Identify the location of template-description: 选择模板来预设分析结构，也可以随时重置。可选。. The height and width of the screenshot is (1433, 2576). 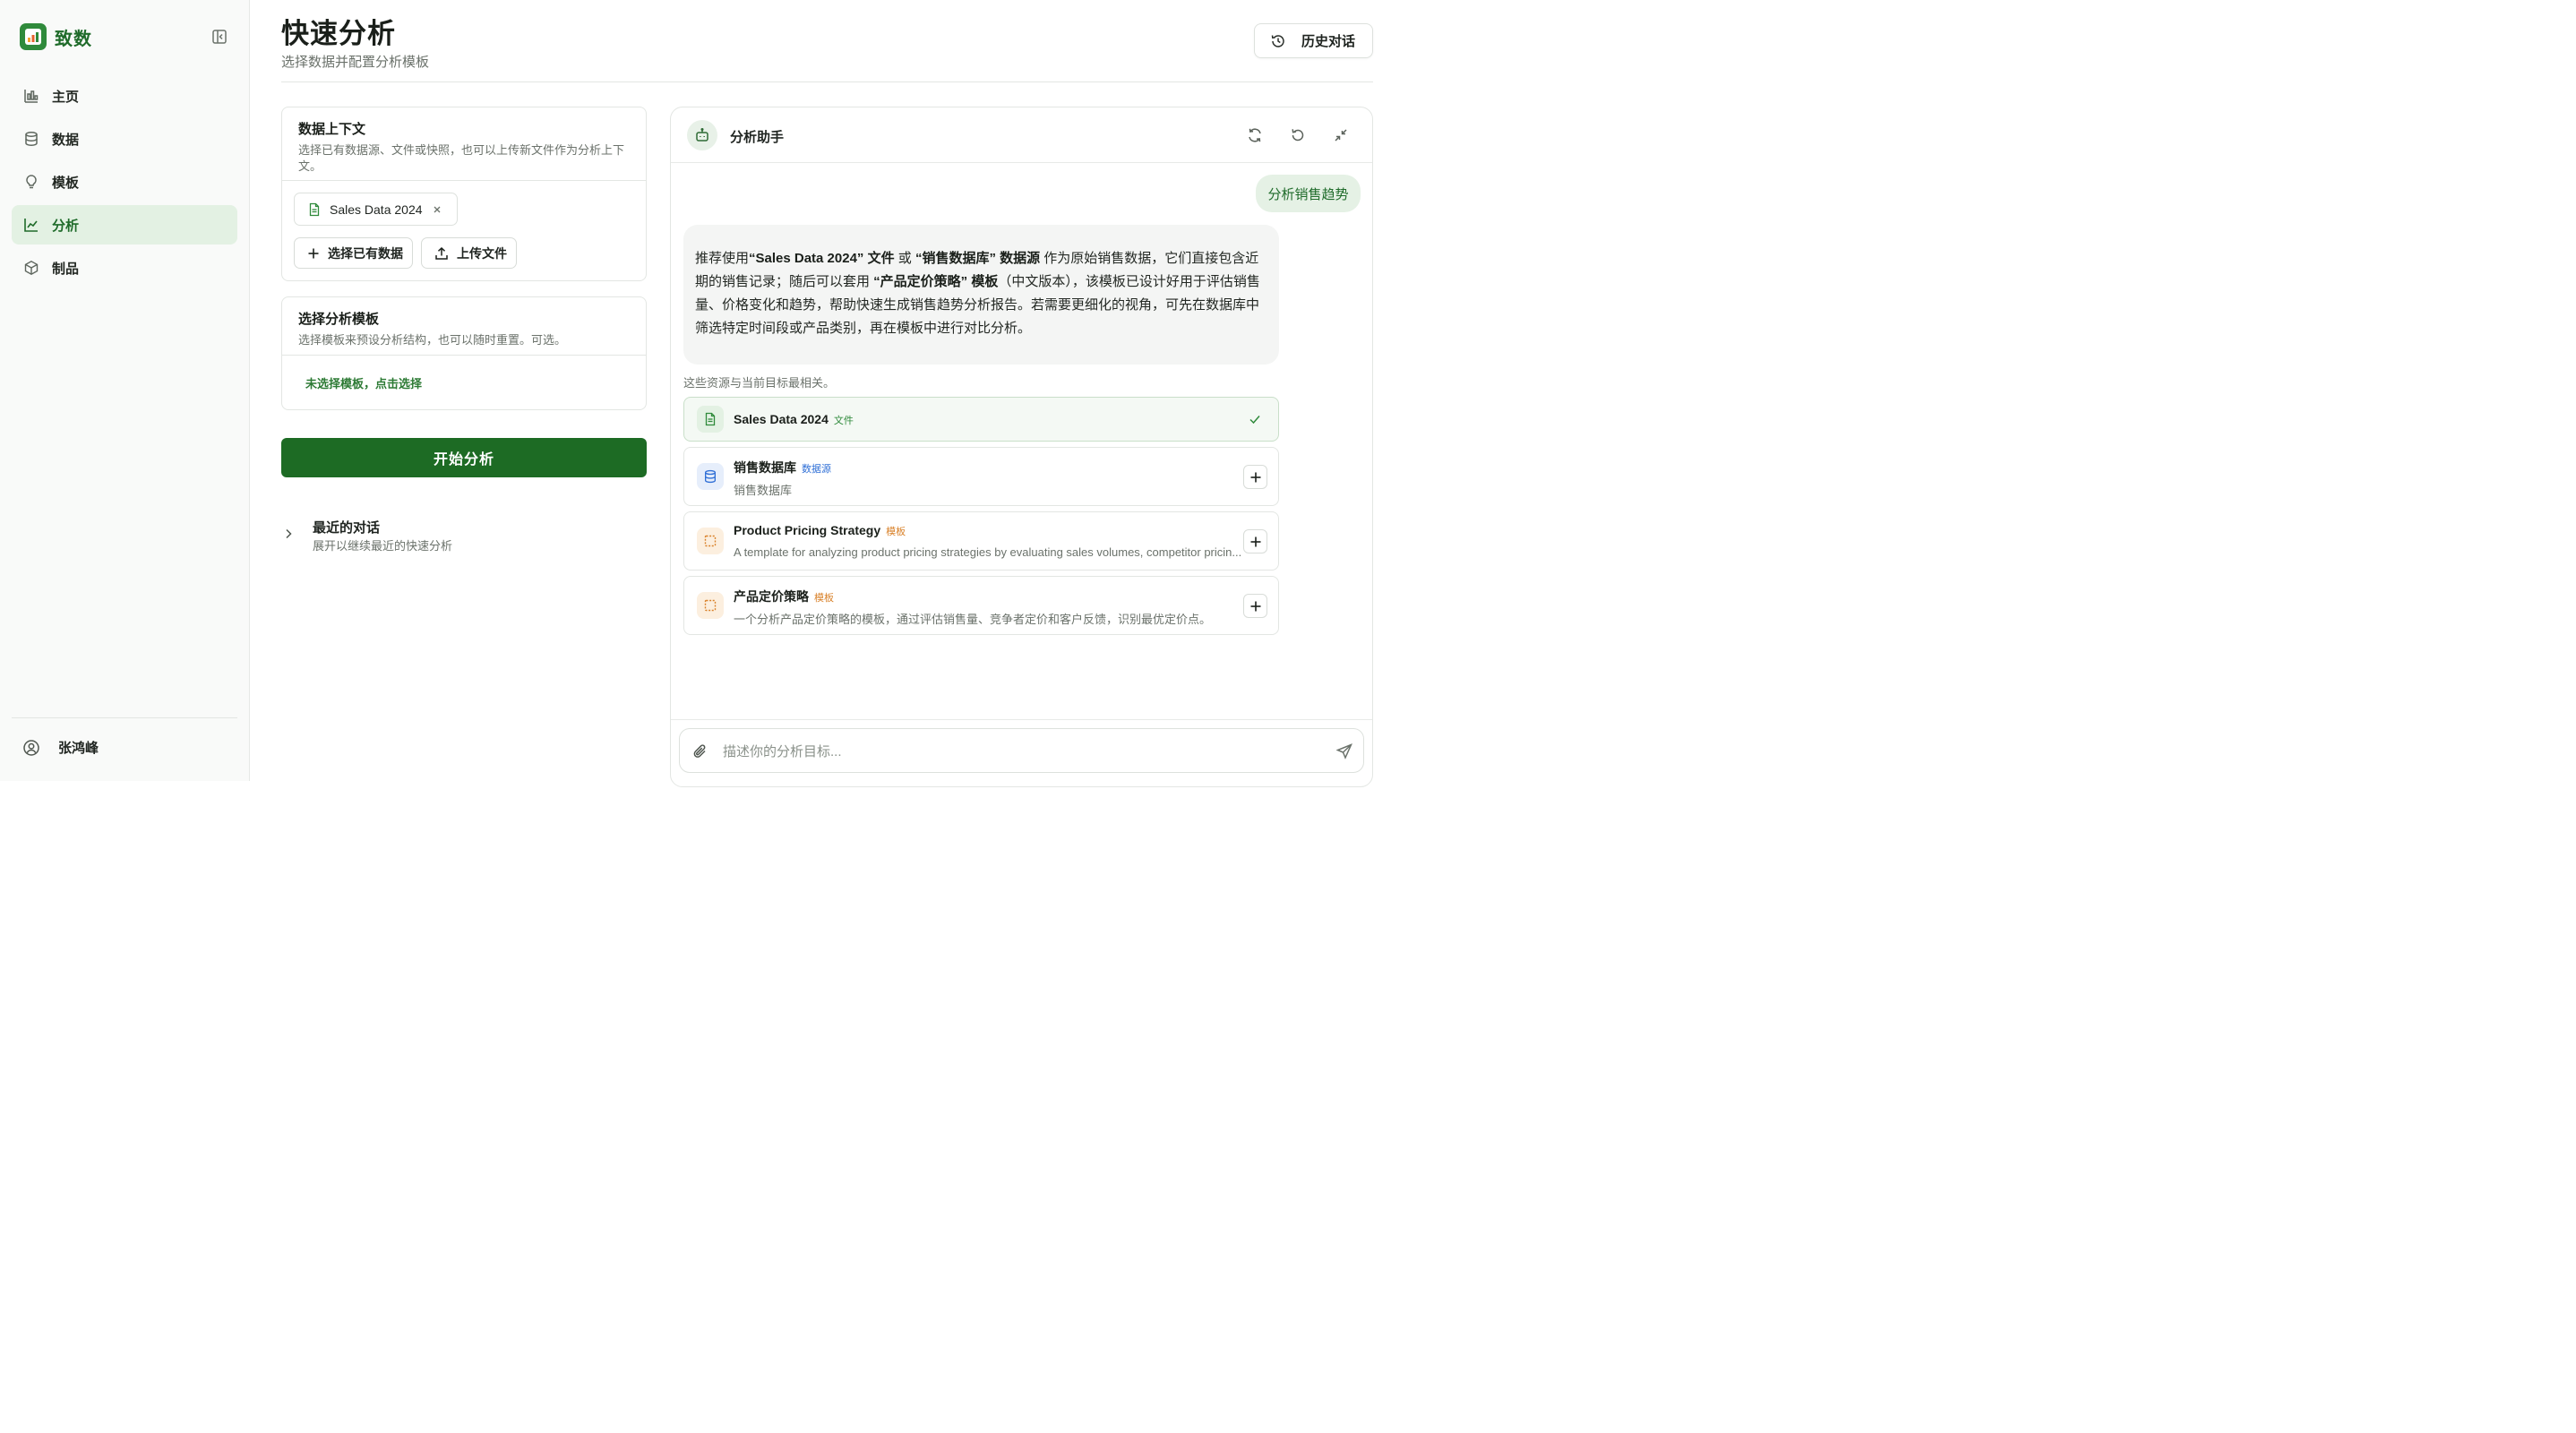
(432, 340).